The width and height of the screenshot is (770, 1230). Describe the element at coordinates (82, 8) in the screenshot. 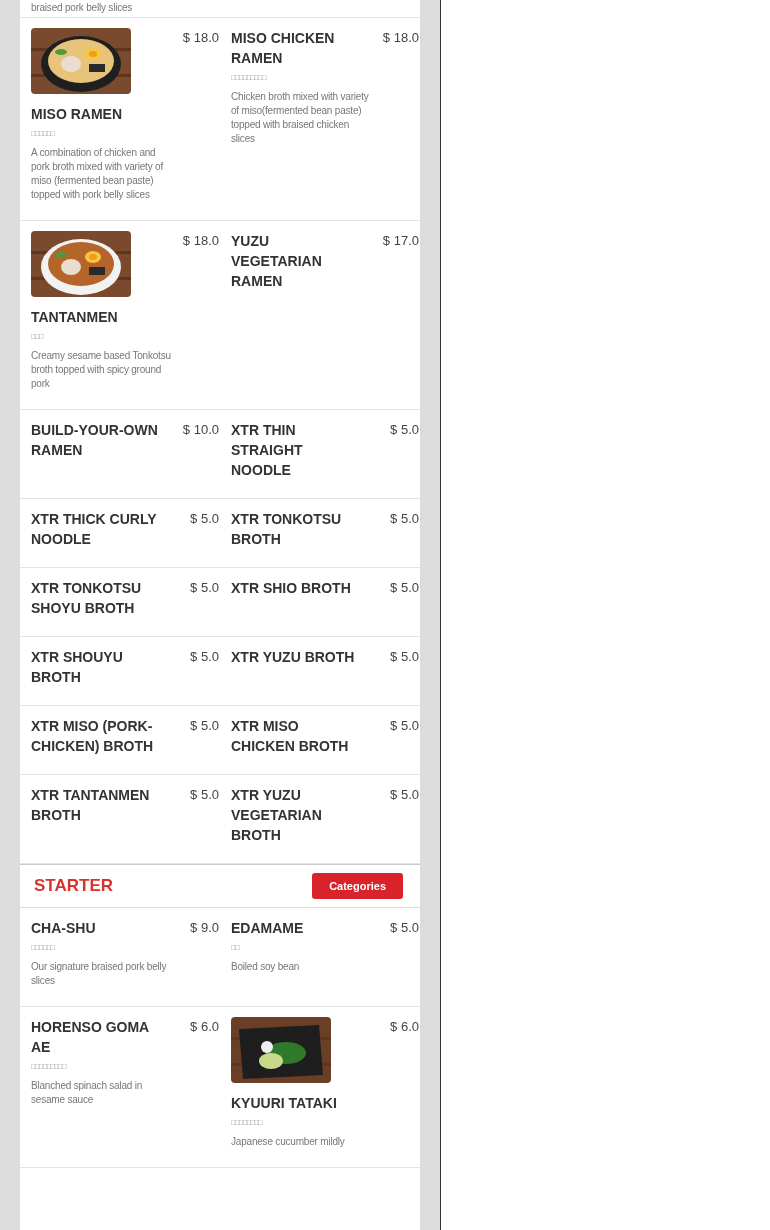

I see `item-description: braised pork belly slices` at that location.